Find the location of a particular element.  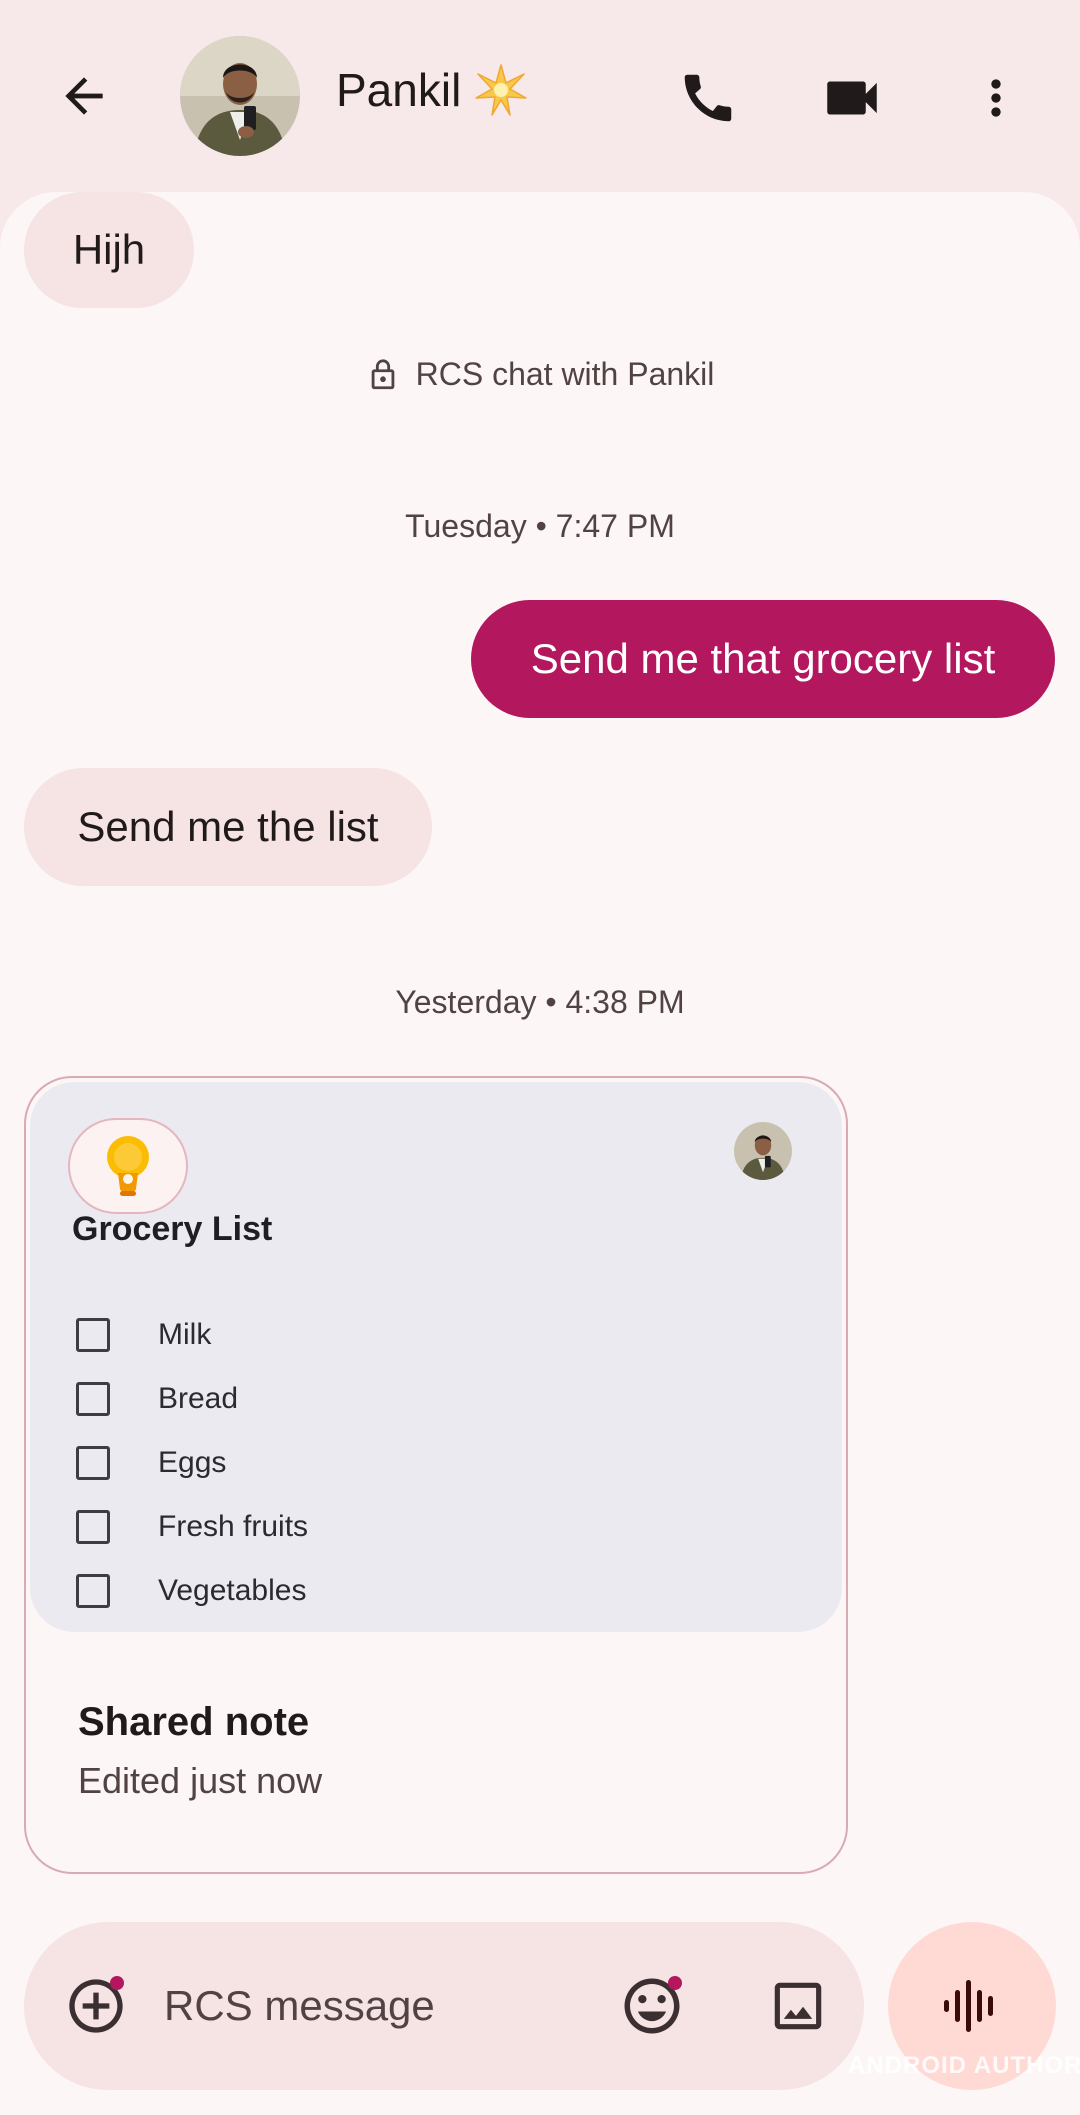

gallery-button is located at coordinates (798, 2006).